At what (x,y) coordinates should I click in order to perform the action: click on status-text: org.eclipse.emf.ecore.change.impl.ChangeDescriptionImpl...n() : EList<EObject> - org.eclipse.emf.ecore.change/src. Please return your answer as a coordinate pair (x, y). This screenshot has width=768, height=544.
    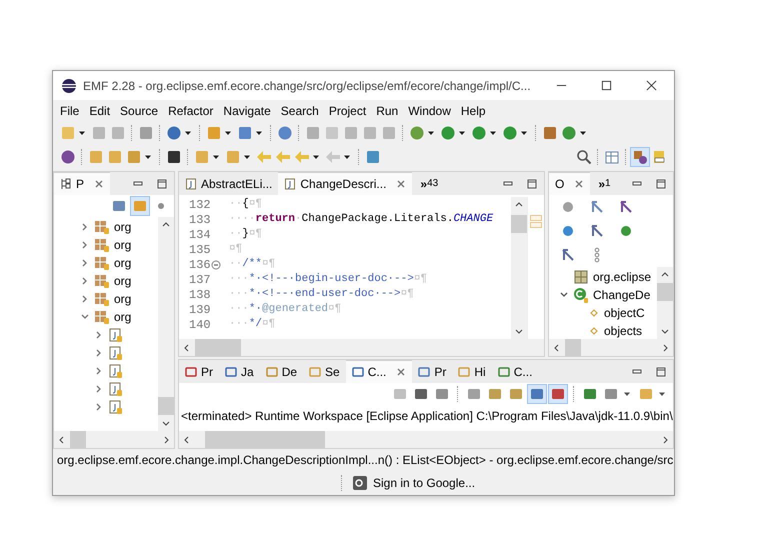
    Looking at the image, I should click on (365, 460).